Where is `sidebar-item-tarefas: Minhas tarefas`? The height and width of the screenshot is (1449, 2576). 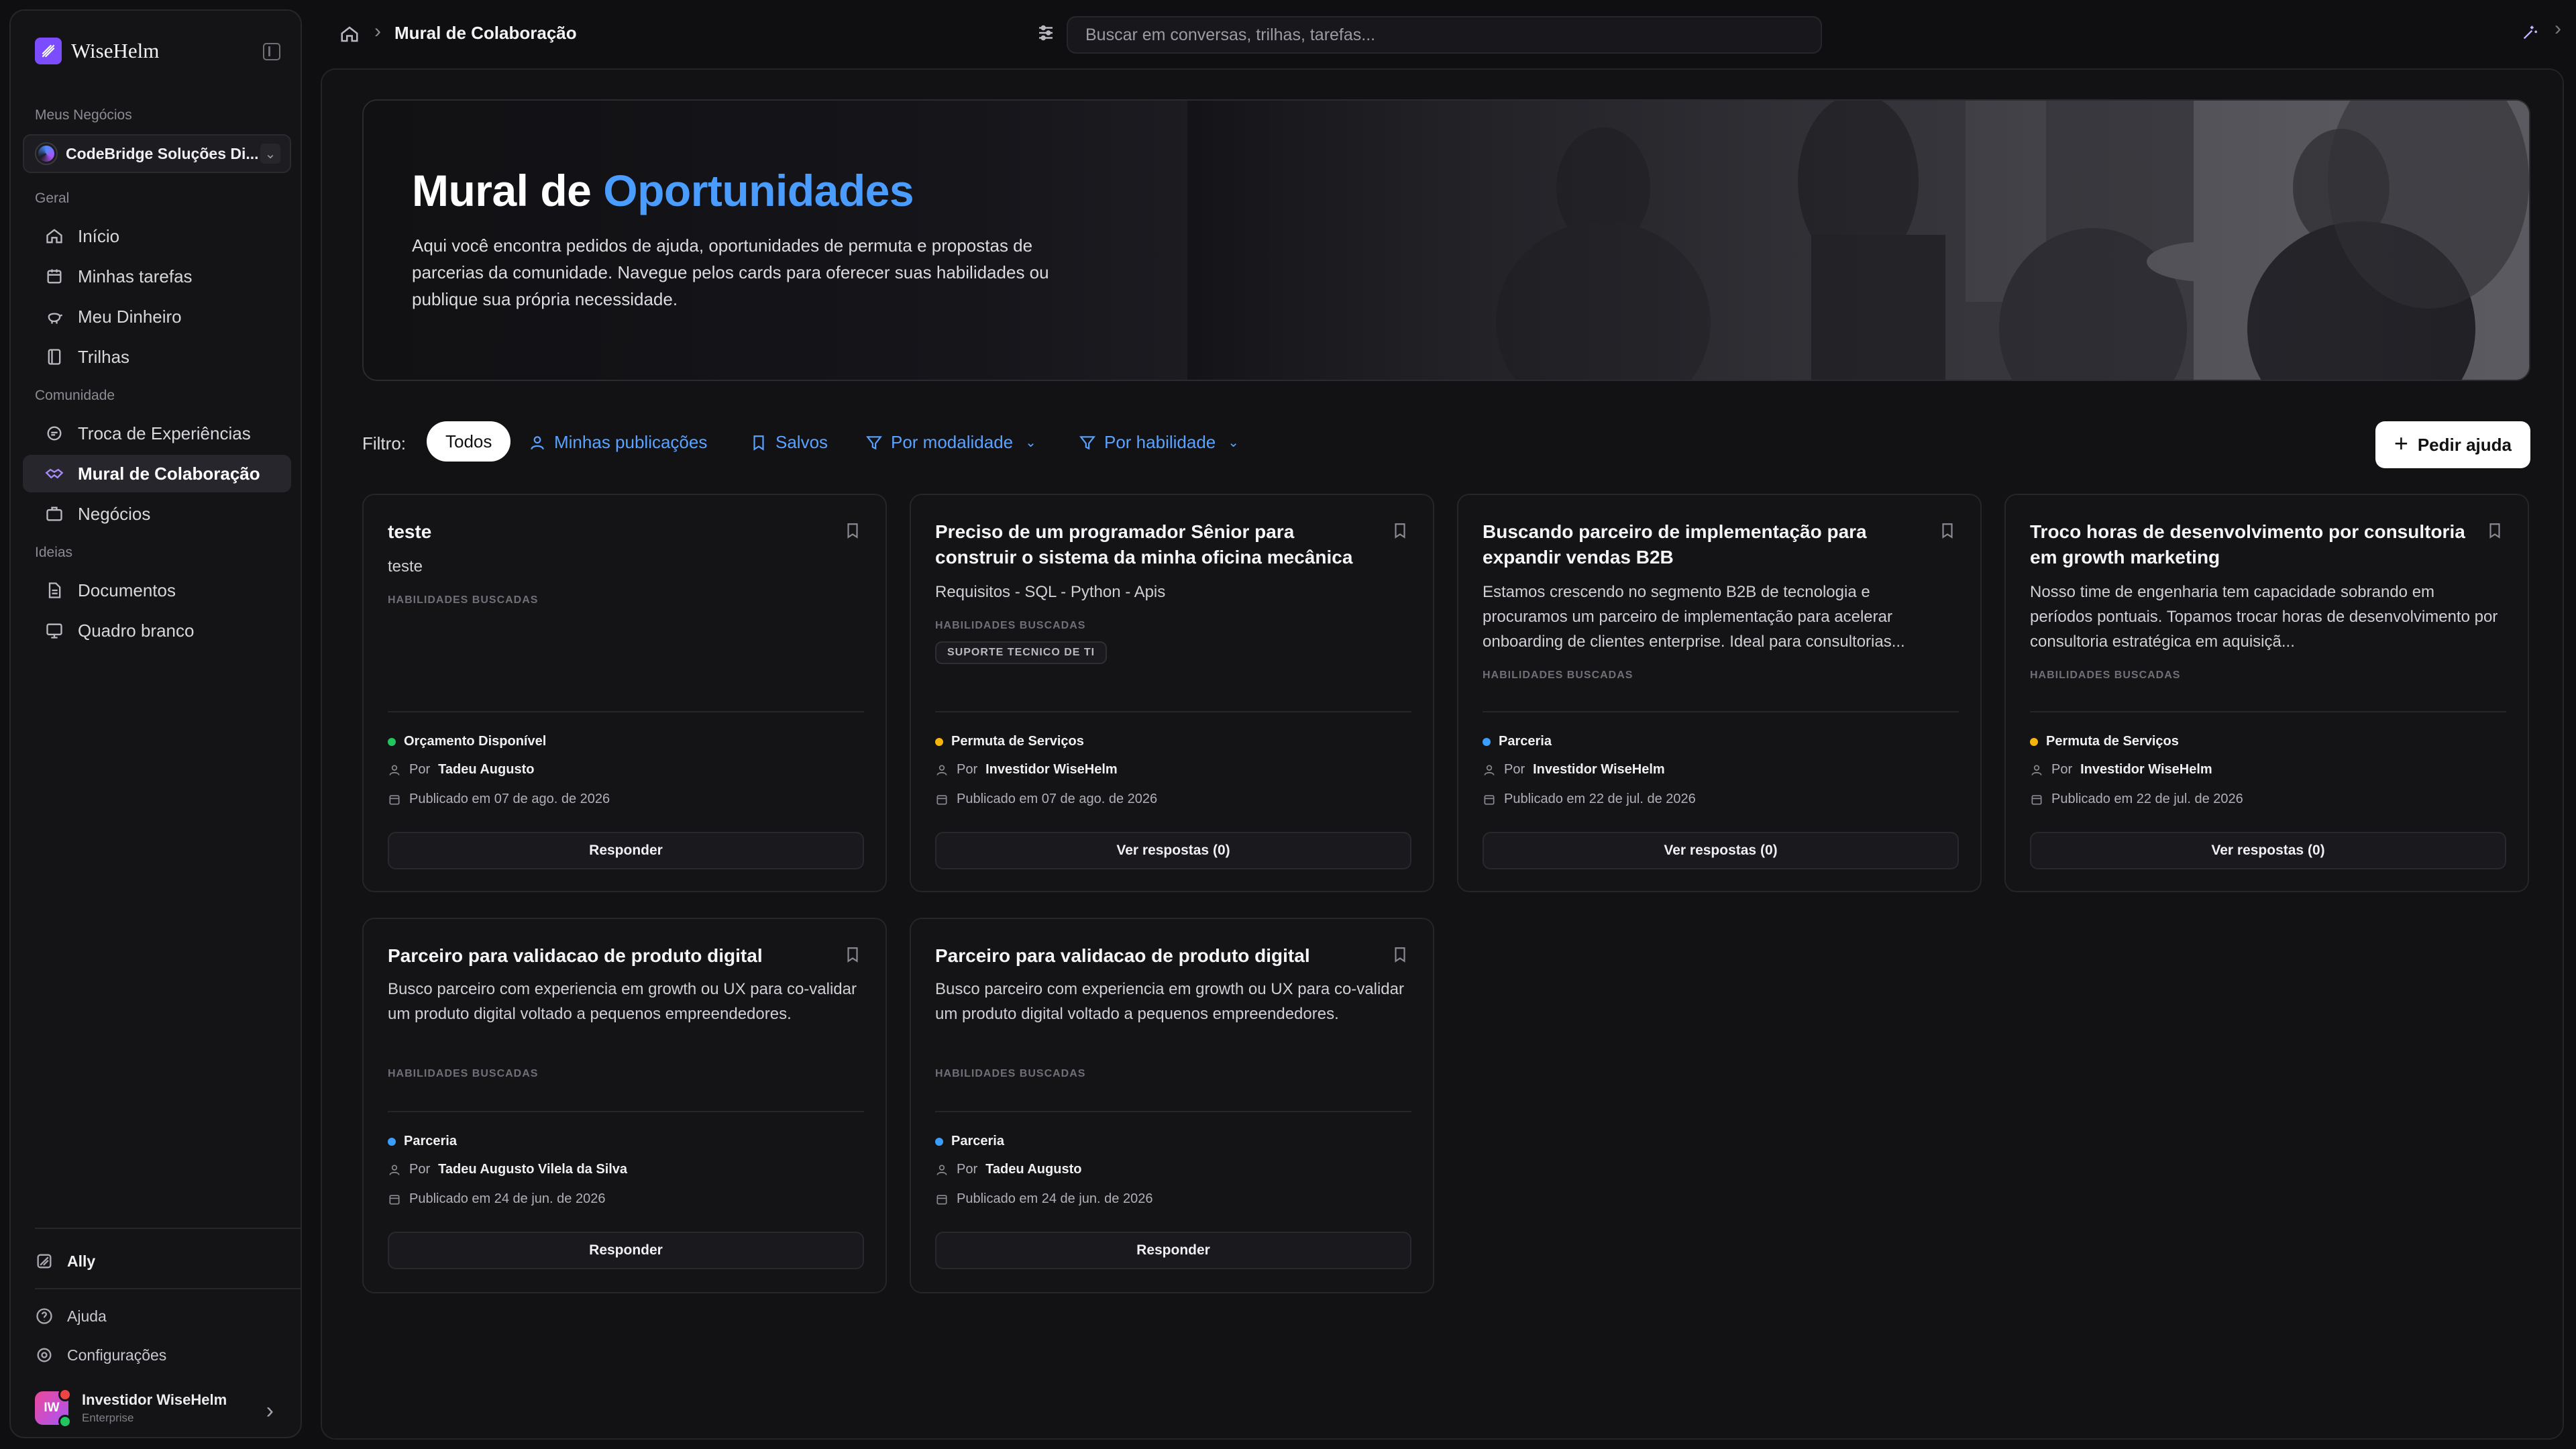
sidebar-item-tarefas: Minhas tarefas is located at coordinates (157, 276).